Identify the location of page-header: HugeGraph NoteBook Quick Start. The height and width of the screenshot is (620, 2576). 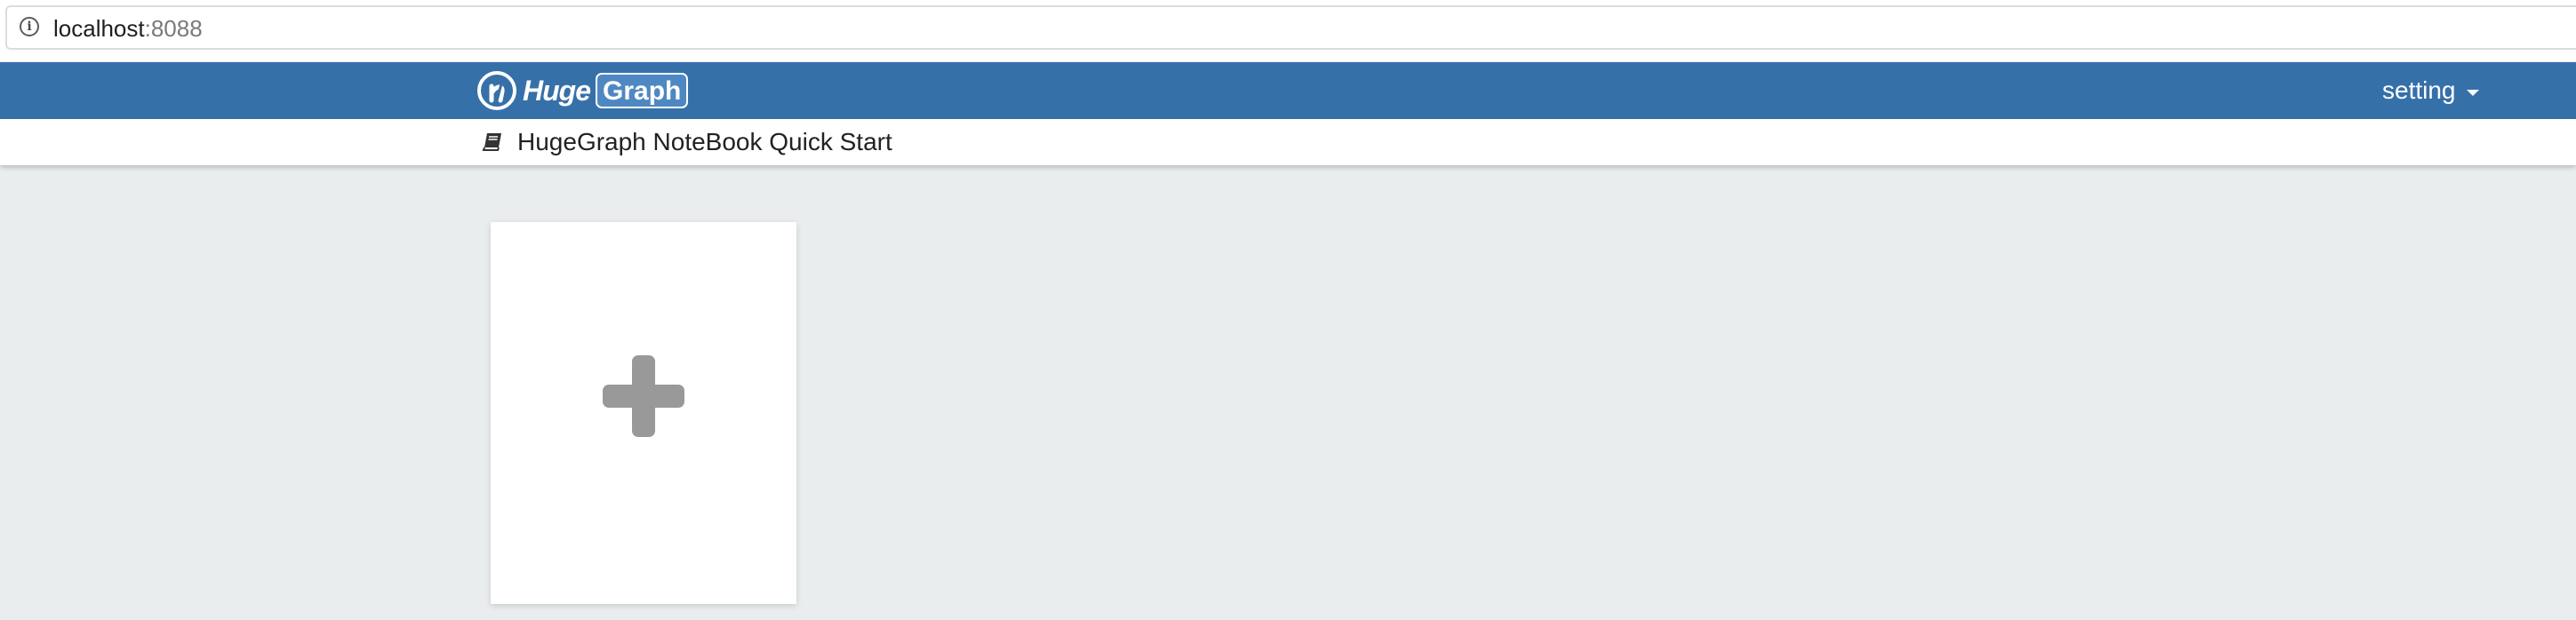
(1288, 142).